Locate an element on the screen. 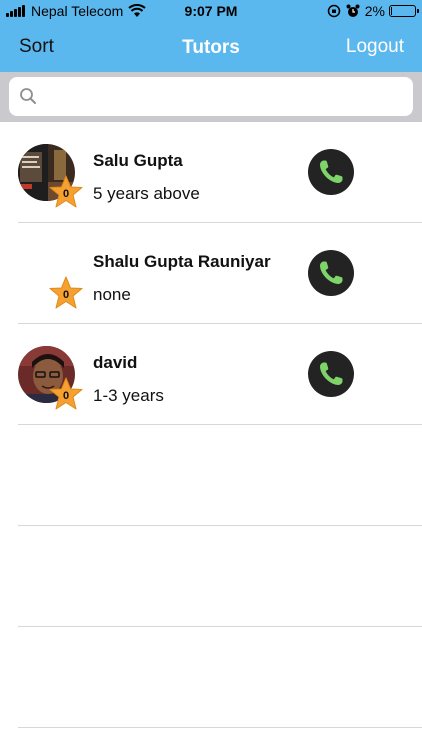  search-icon is located at coordinates (28, 96).